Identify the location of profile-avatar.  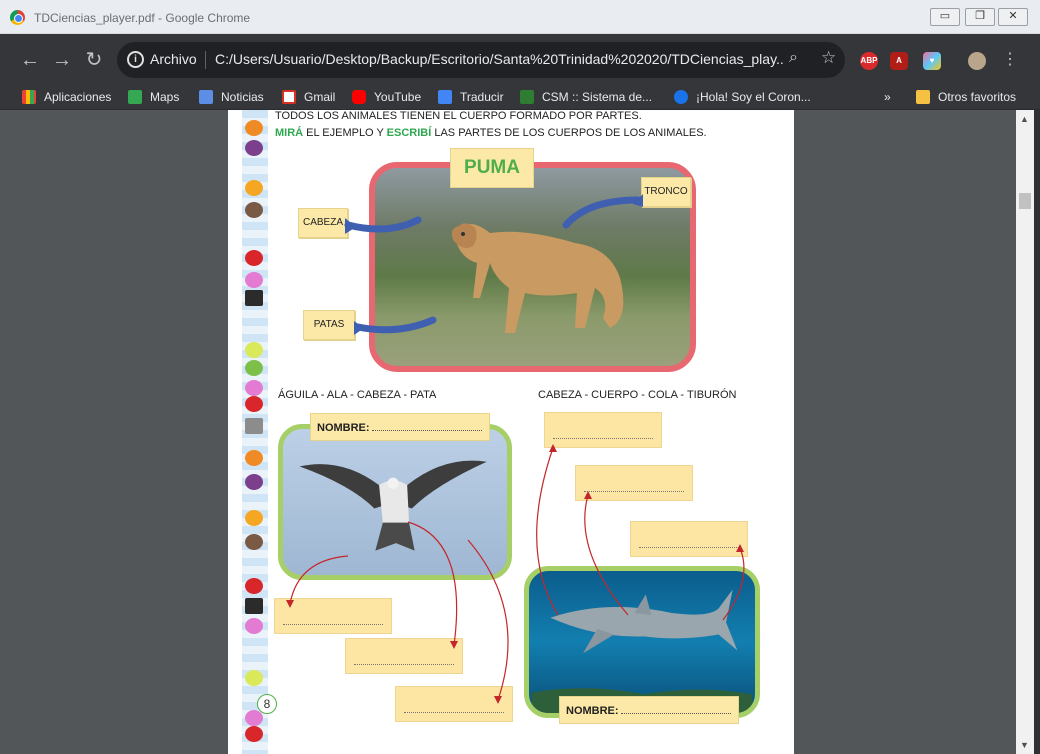
(977, 61).